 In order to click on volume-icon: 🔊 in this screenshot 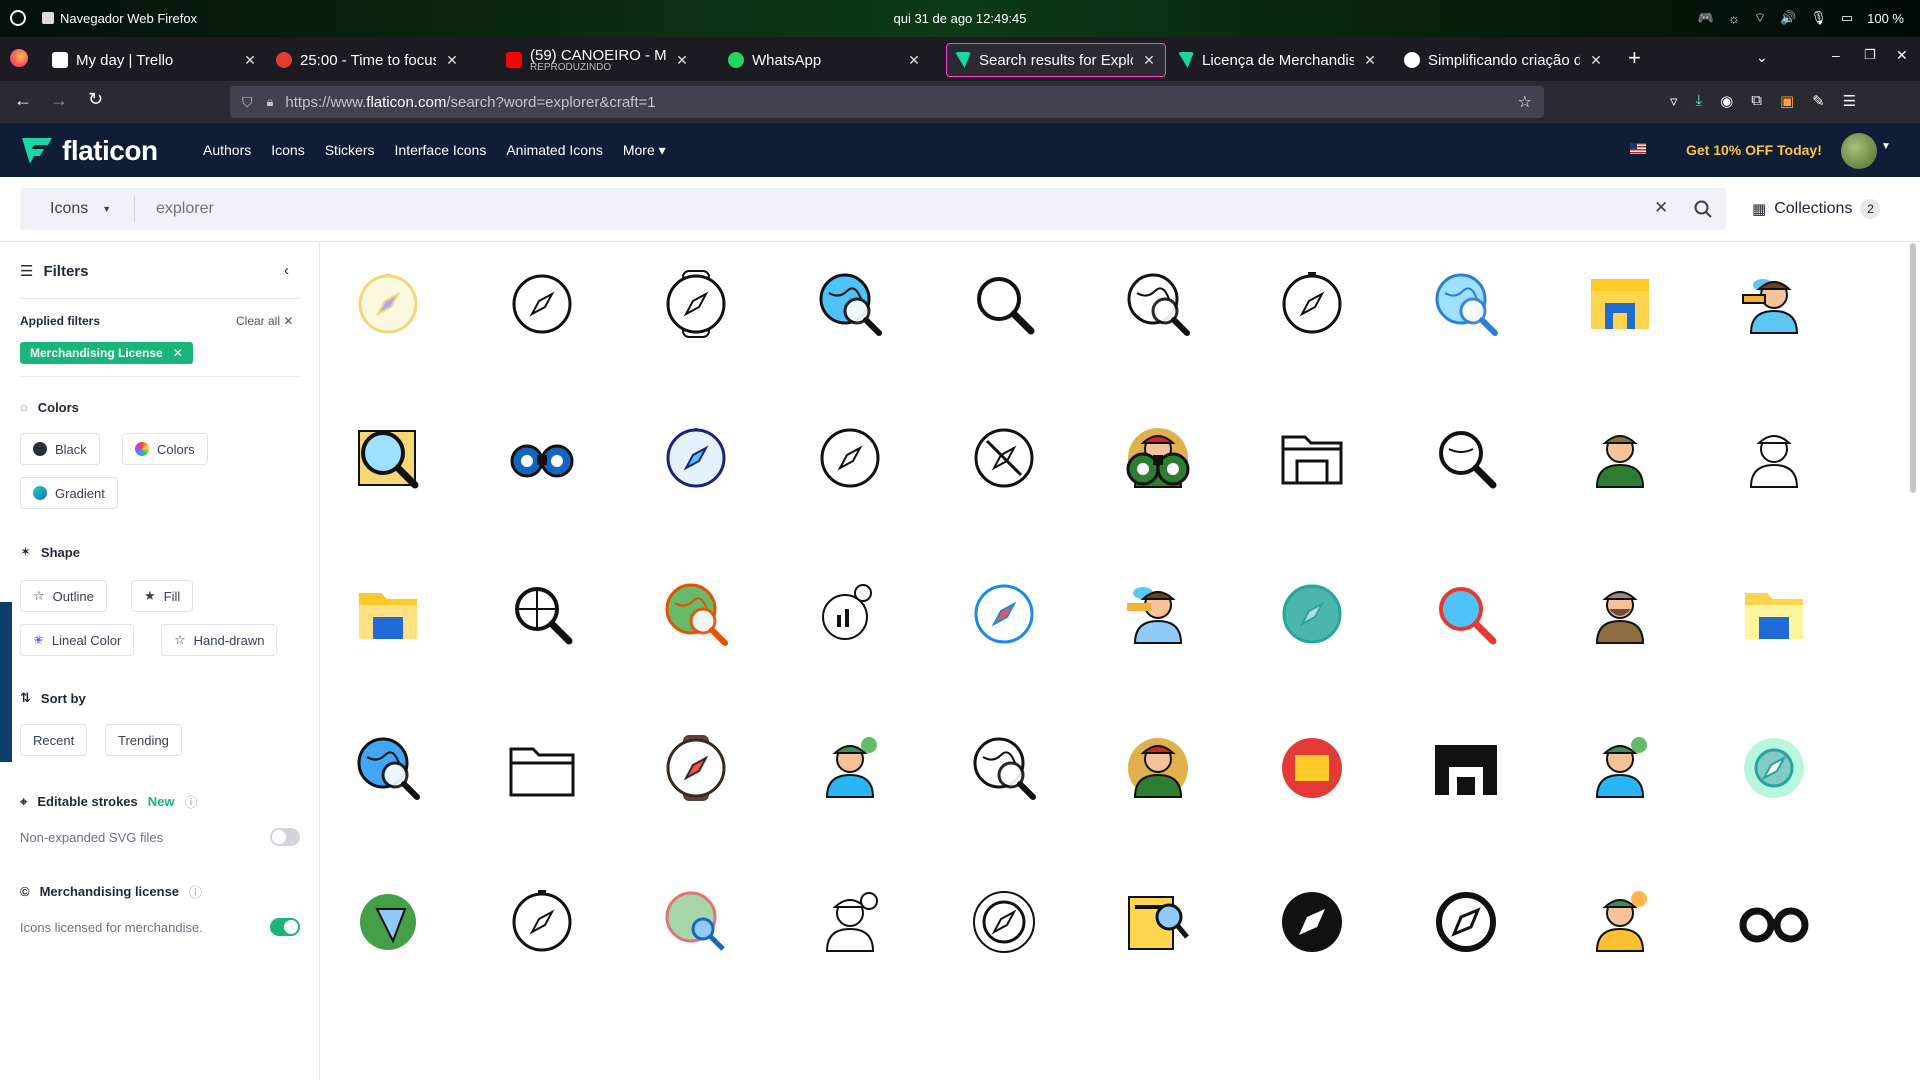, I will do `click(1788, 18)`.